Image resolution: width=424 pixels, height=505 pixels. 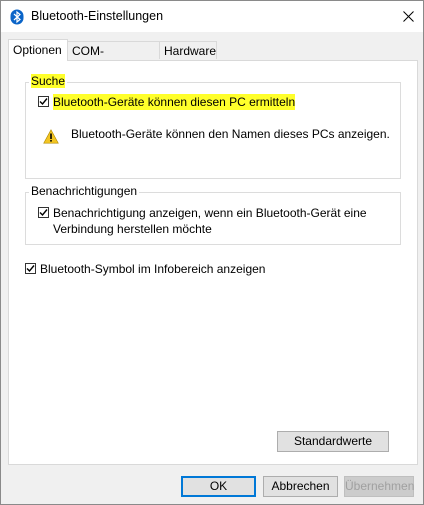 What do you see at coordinates (300, 486) in the screenshot?
I see `cancel-button: Abbrechen` at bounding box center [300, 486].